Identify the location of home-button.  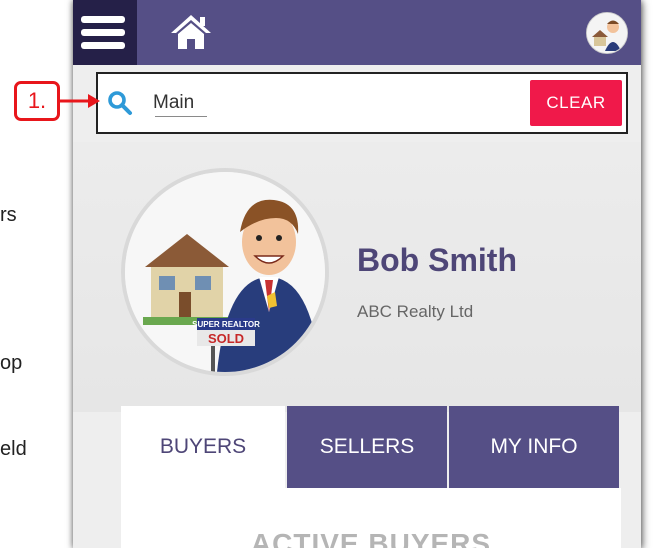
(191, 32).